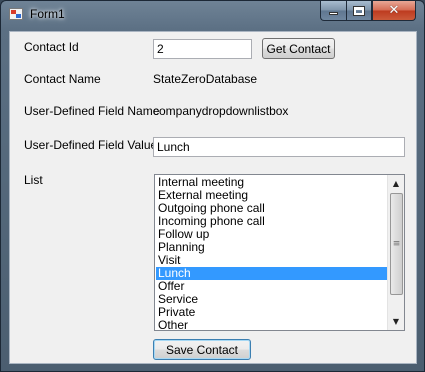 This screenshot has width=425, height=372. I want to click on window-controls: ✕, so click(368, 11).